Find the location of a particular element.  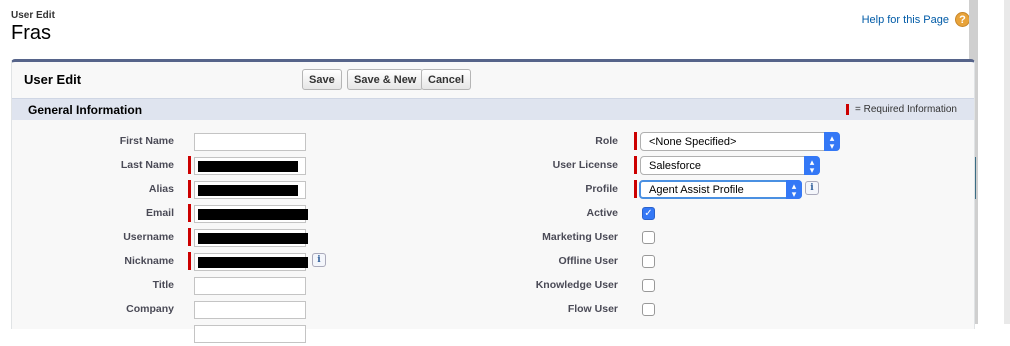

last-name-field is located at coordinates (250, 166).